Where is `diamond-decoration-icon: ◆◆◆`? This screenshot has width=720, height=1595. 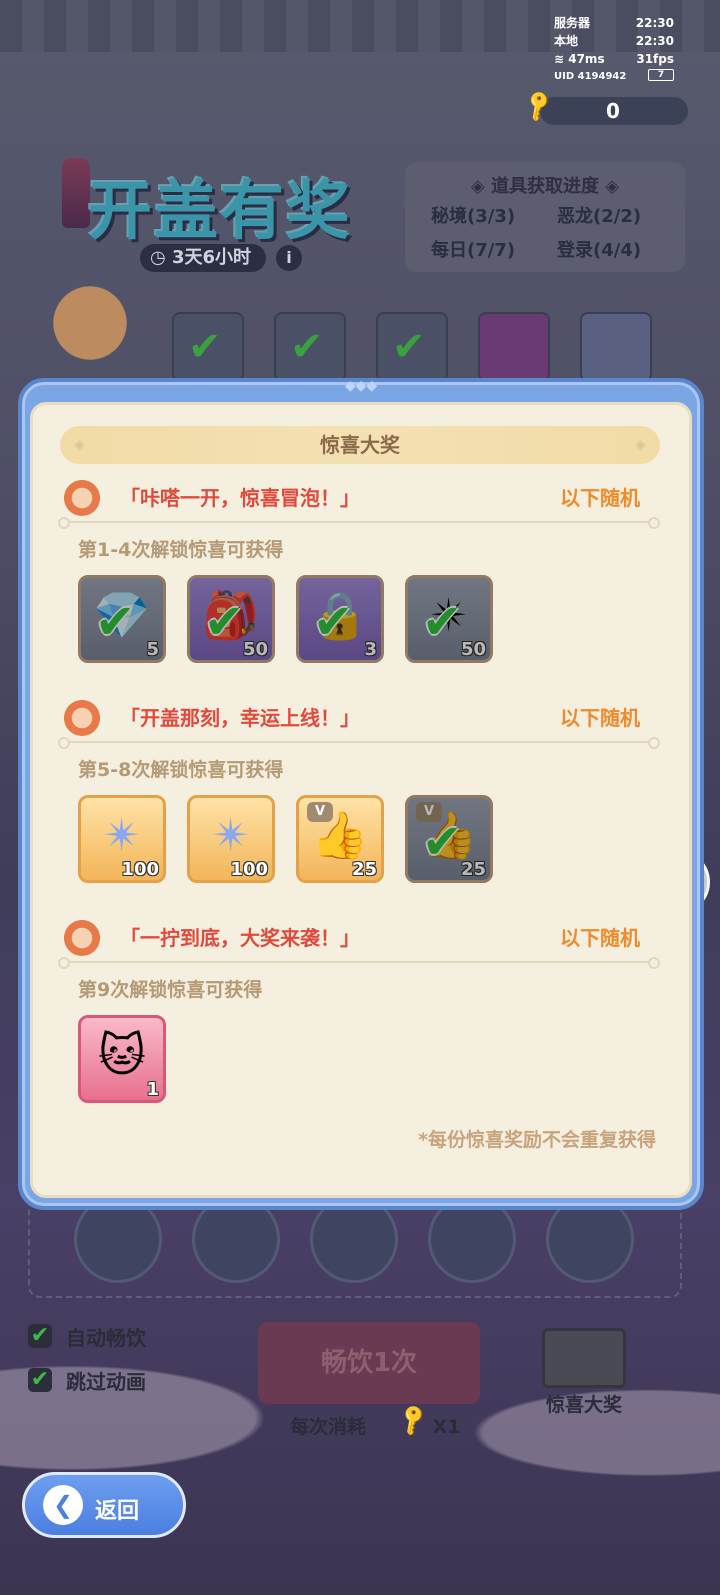 diamond-decoration-icon: ◆◆◆ is located at coordinates (361, 386).